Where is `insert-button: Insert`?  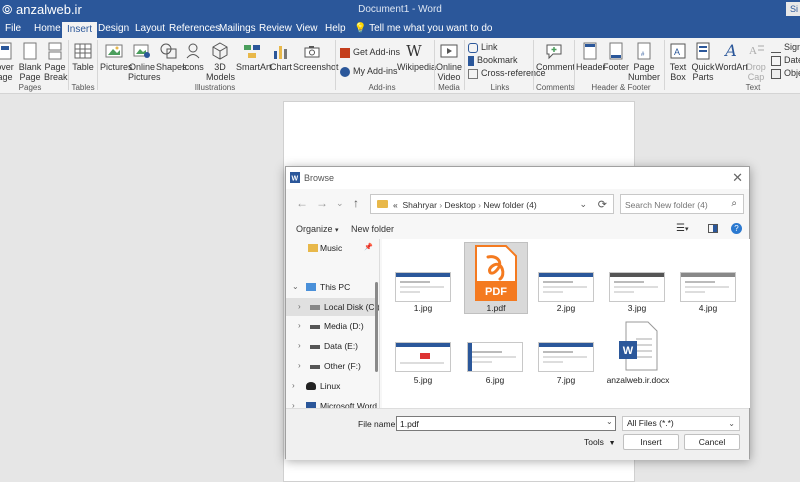 insert-button: Insert is located at coordinates (651, 442).